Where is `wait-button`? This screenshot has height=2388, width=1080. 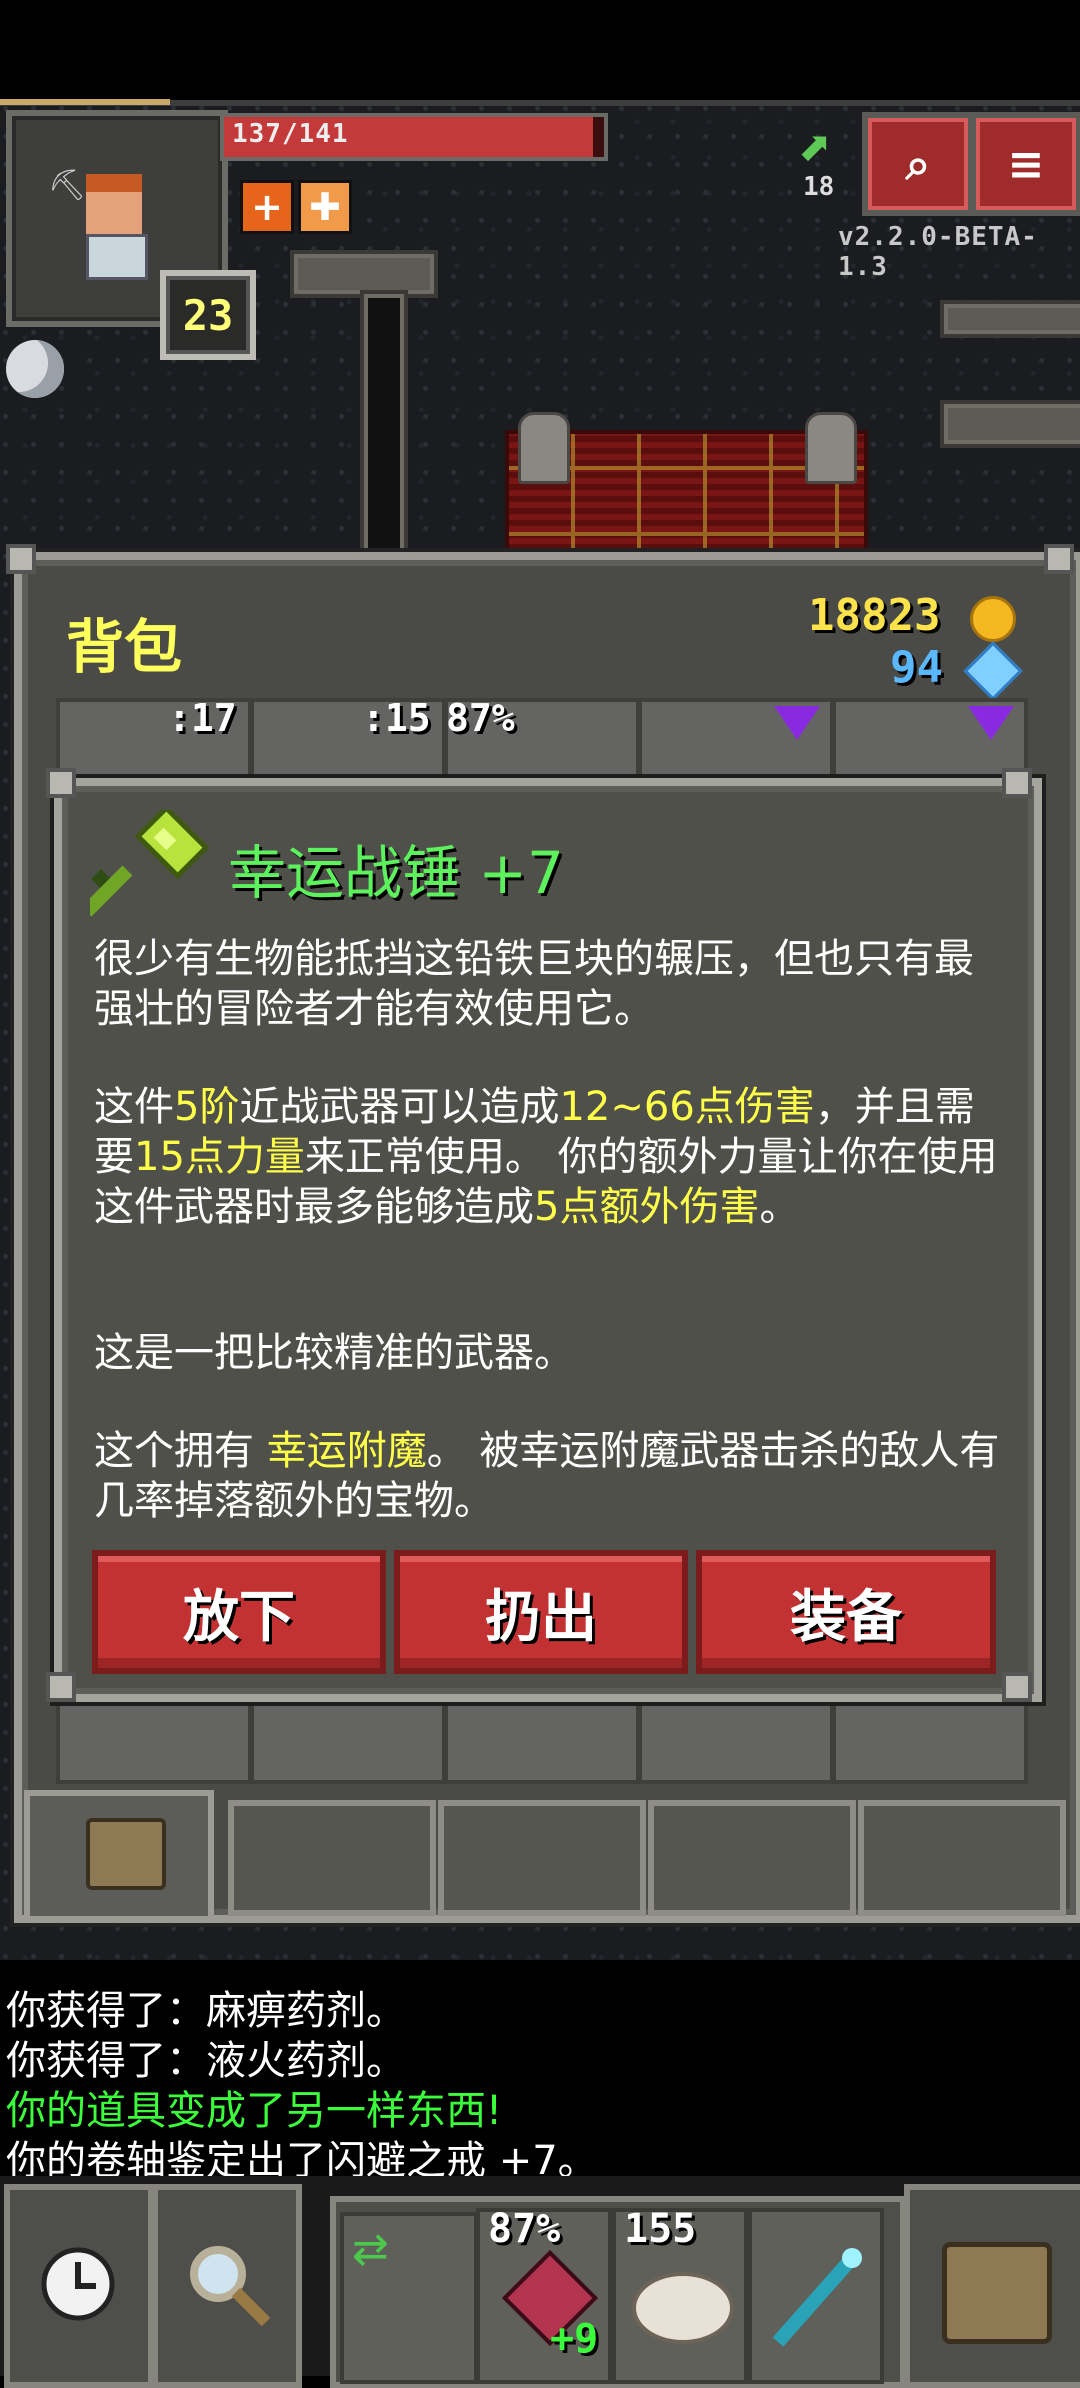 wait-button is located at coordinates (79, 2286).